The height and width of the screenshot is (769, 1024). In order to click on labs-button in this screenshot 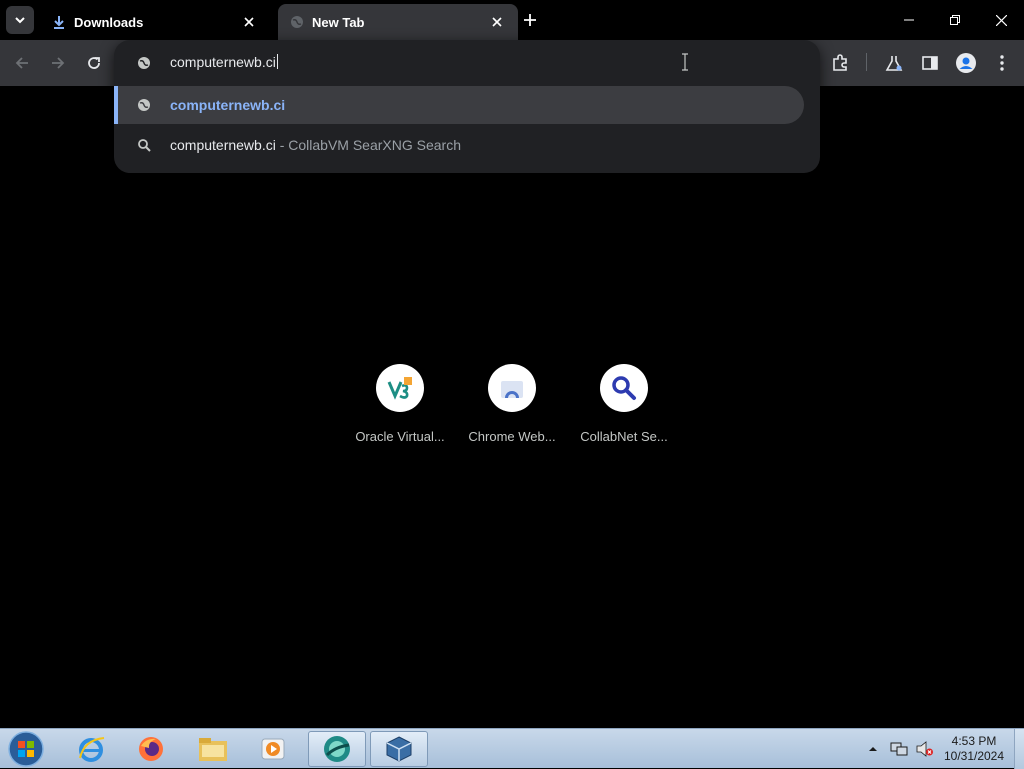, I will do `click(894, 63)`.